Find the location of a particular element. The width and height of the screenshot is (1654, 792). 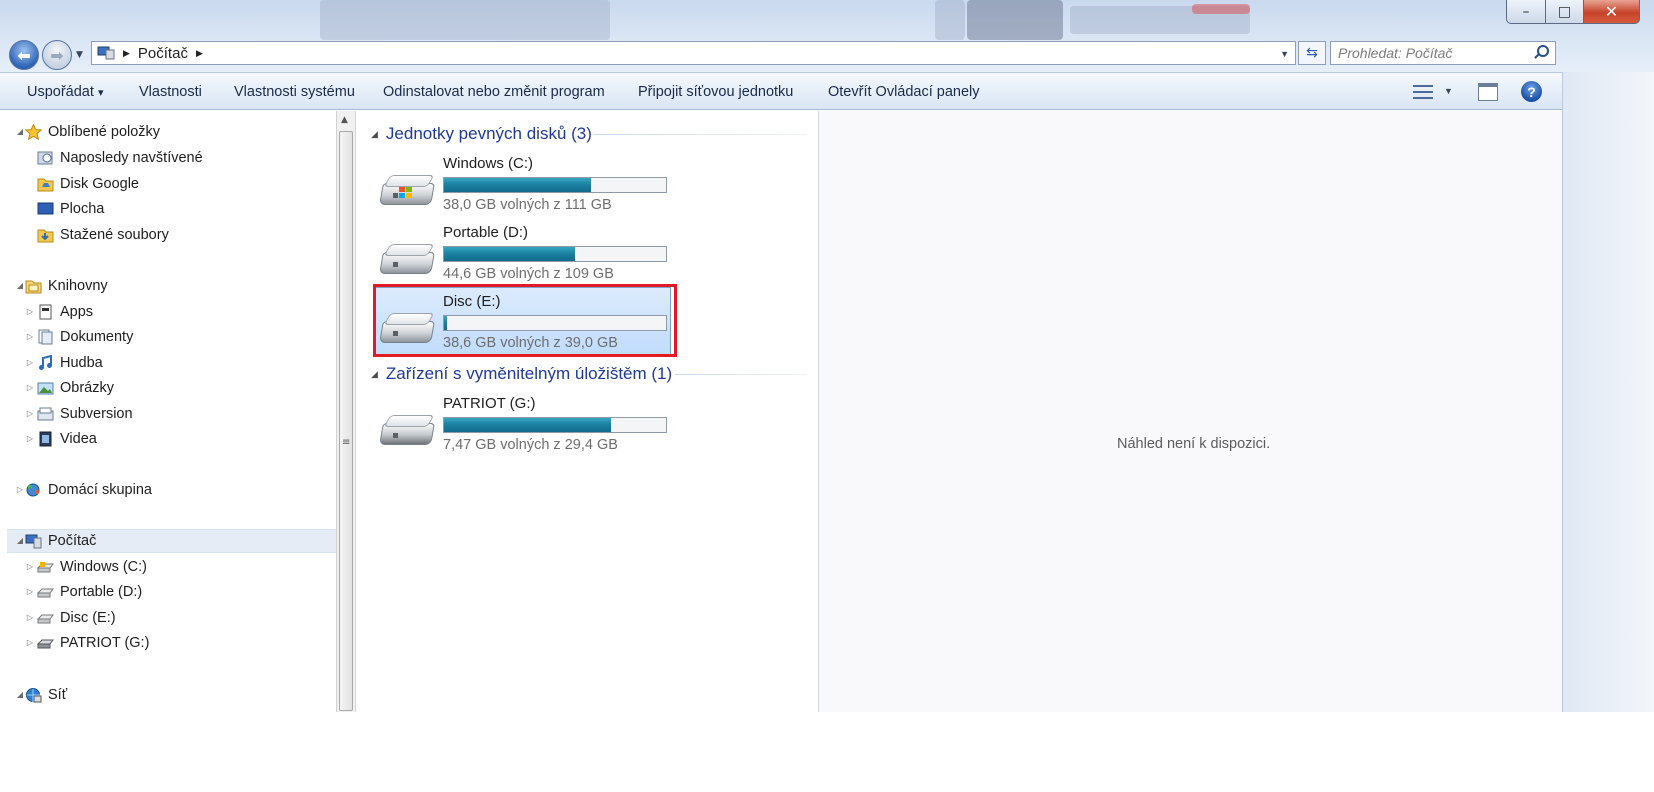

nav-item-drive-d: ▷ Portable (D:) is located at coordinates (83, 592).